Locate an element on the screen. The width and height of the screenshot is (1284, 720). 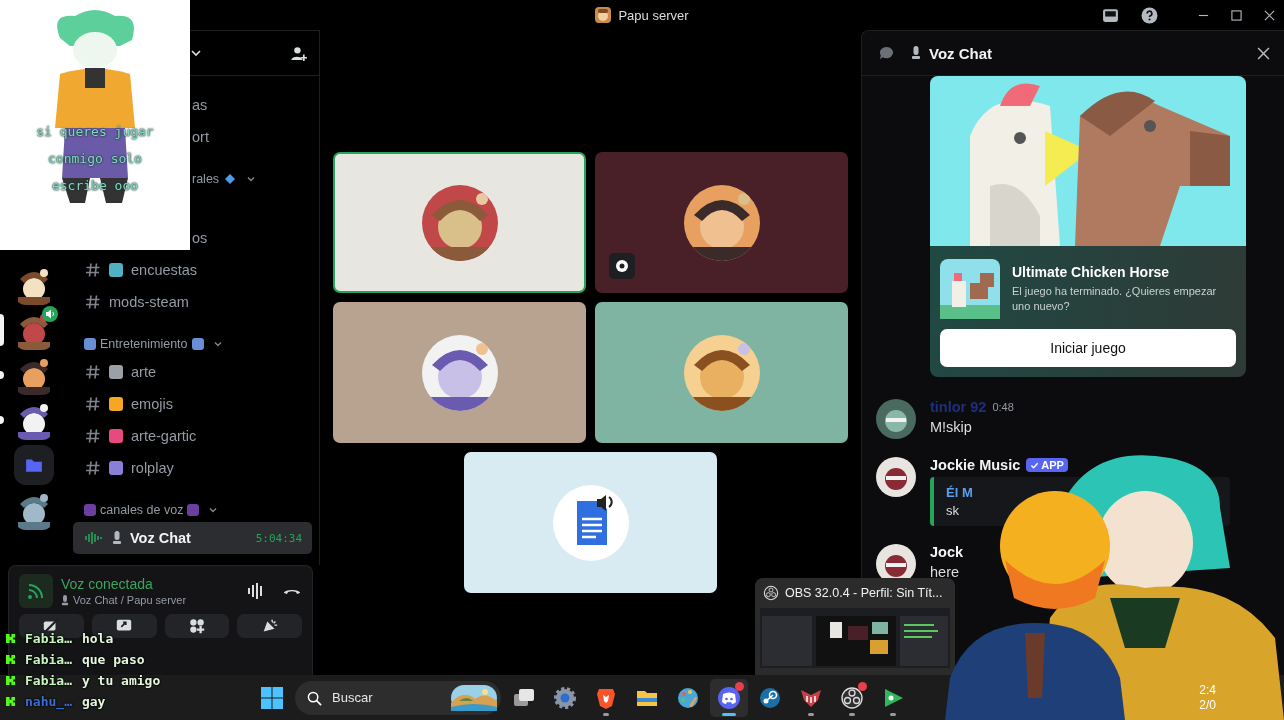
category-header: Entretenimiento is located at coordinates (193, 337).